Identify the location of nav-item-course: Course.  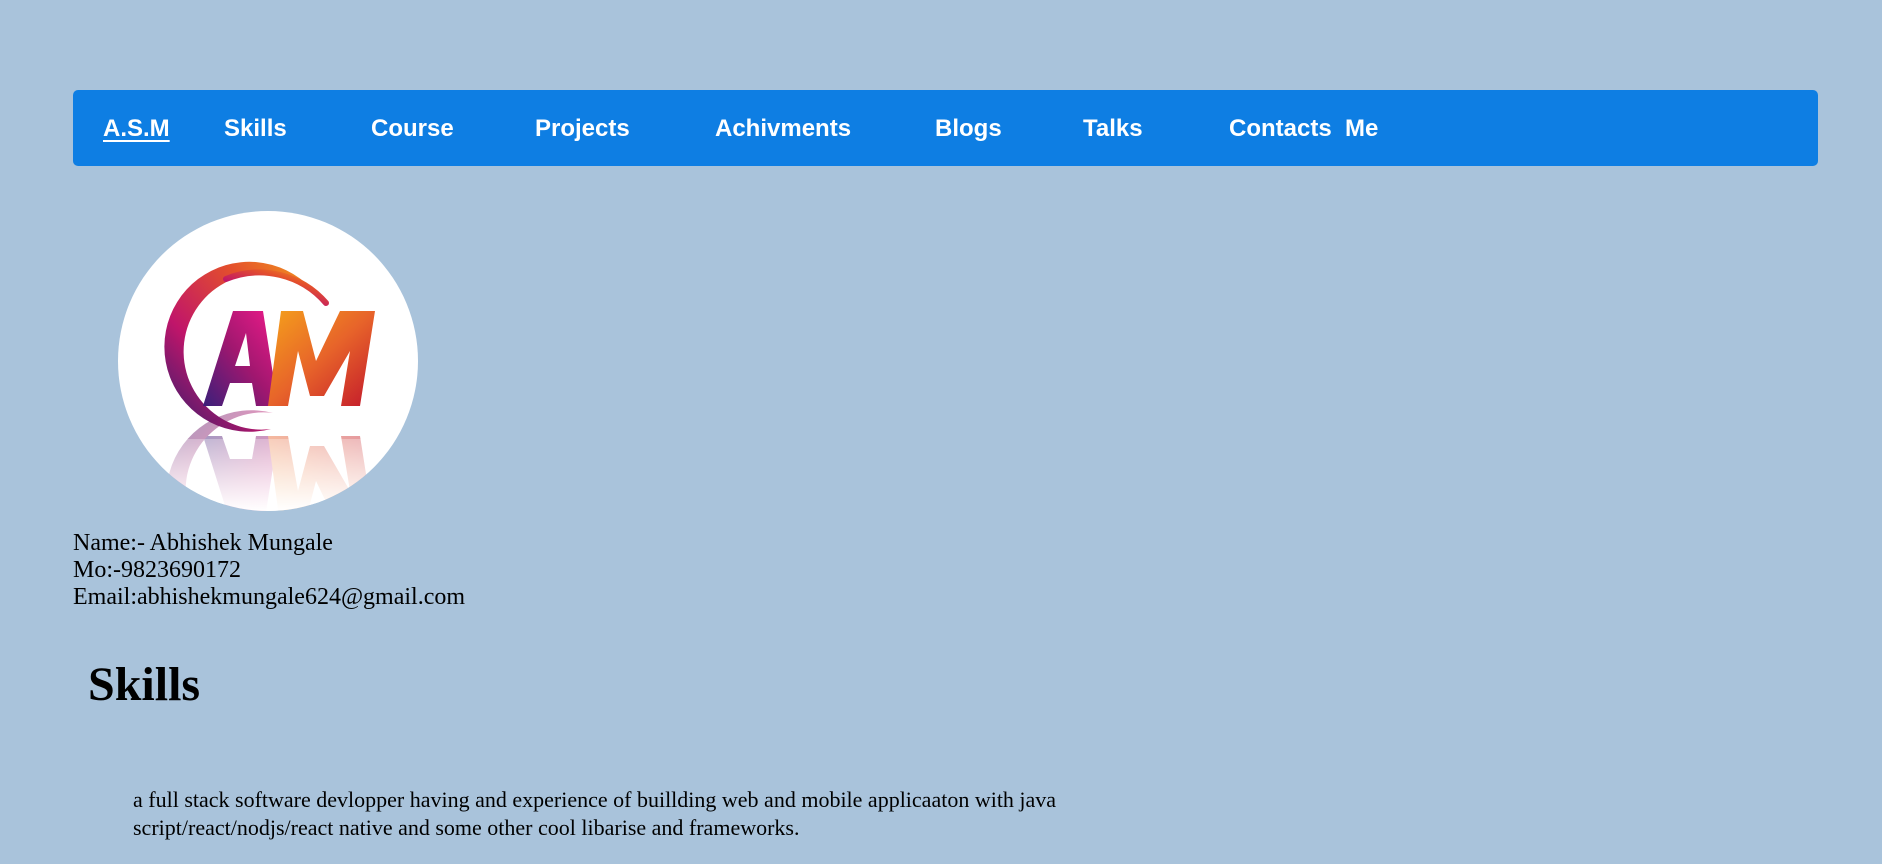
(412, 128).